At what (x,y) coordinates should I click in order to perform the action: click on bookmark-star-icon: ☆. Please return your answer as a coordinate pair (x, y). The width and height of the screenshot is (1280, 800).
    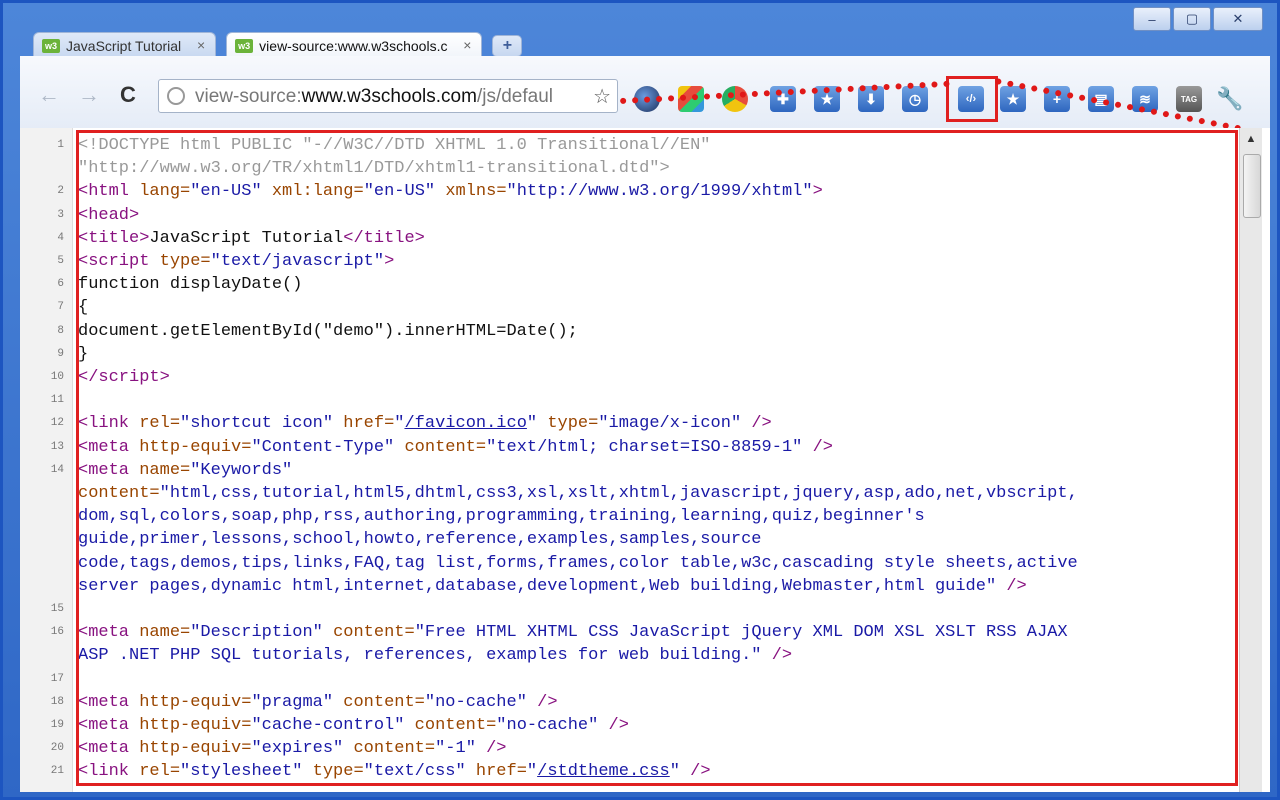
    Looking at the image, I should click on (602, 96).